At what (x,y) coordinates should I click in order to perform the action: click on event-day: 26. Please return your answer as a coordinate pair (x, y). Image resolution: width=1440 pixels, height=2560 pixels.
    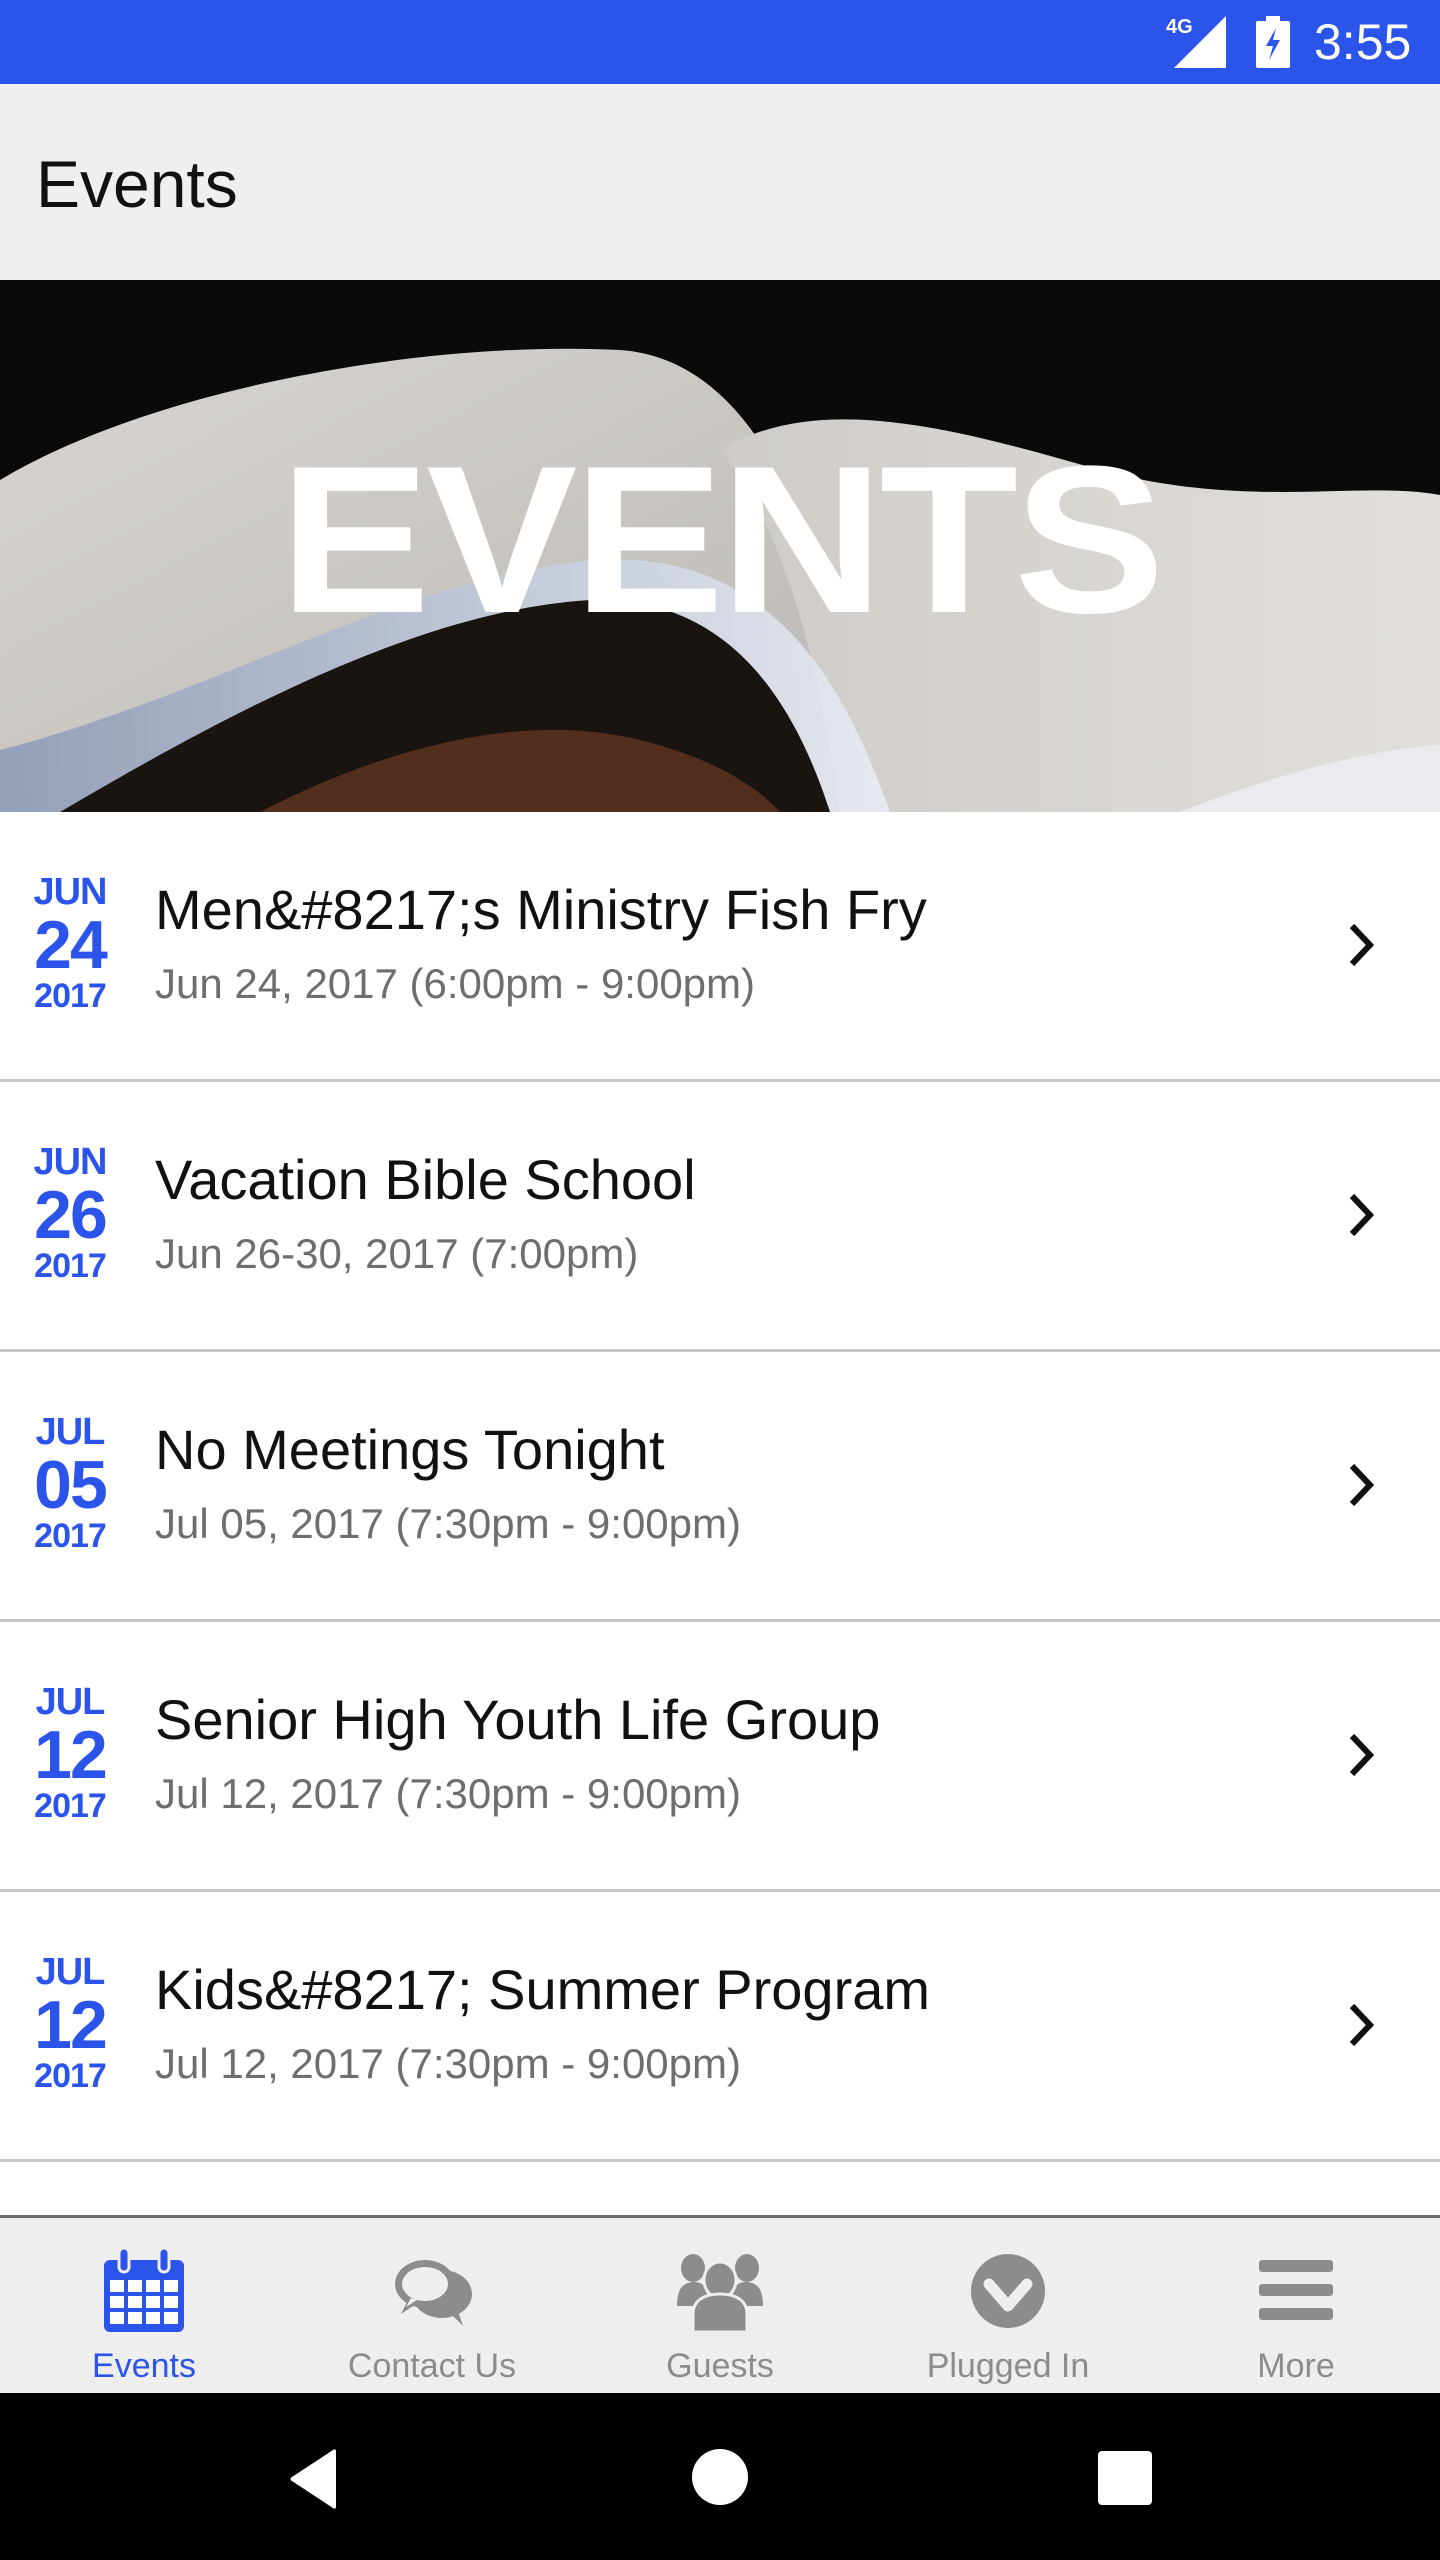
    Looking at the image, I should click on (71, 1215).